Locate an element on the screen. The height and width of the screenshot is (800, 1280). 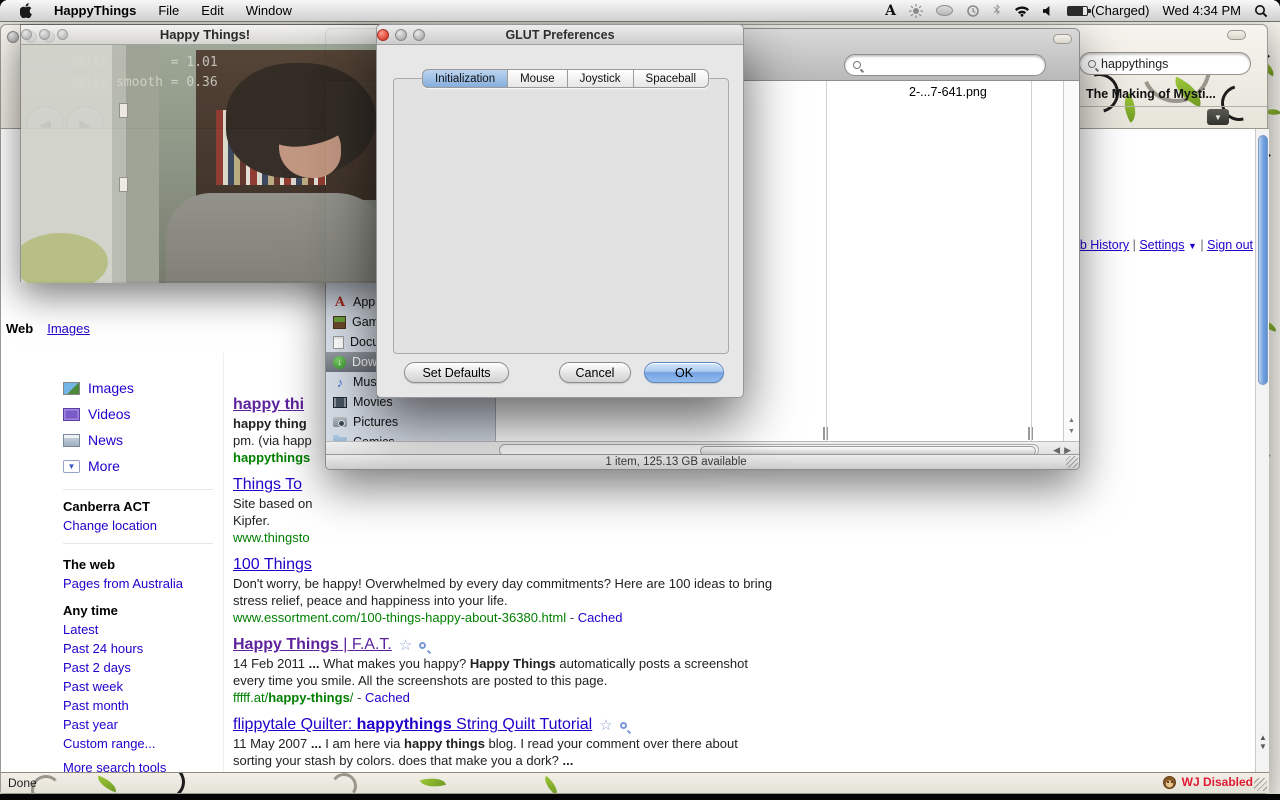
time-filter-latest: Latest is located at coordinates (80, 629).